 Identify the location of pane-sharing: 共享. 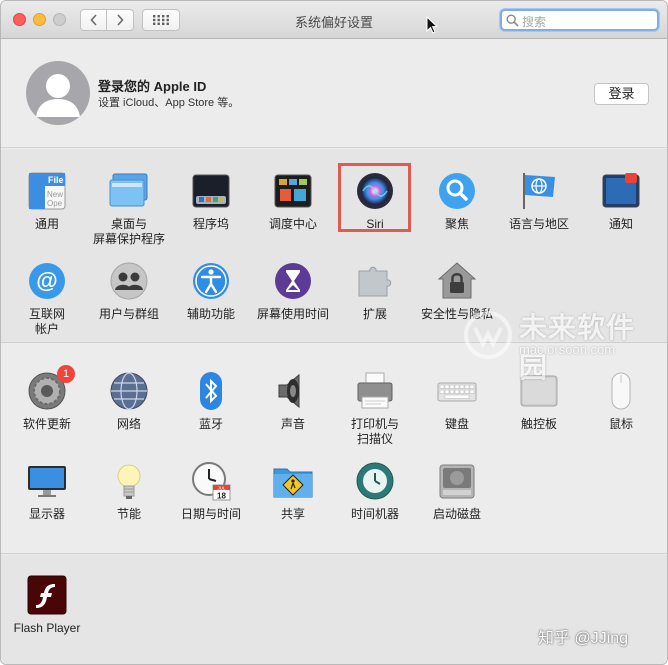
(293, 491).